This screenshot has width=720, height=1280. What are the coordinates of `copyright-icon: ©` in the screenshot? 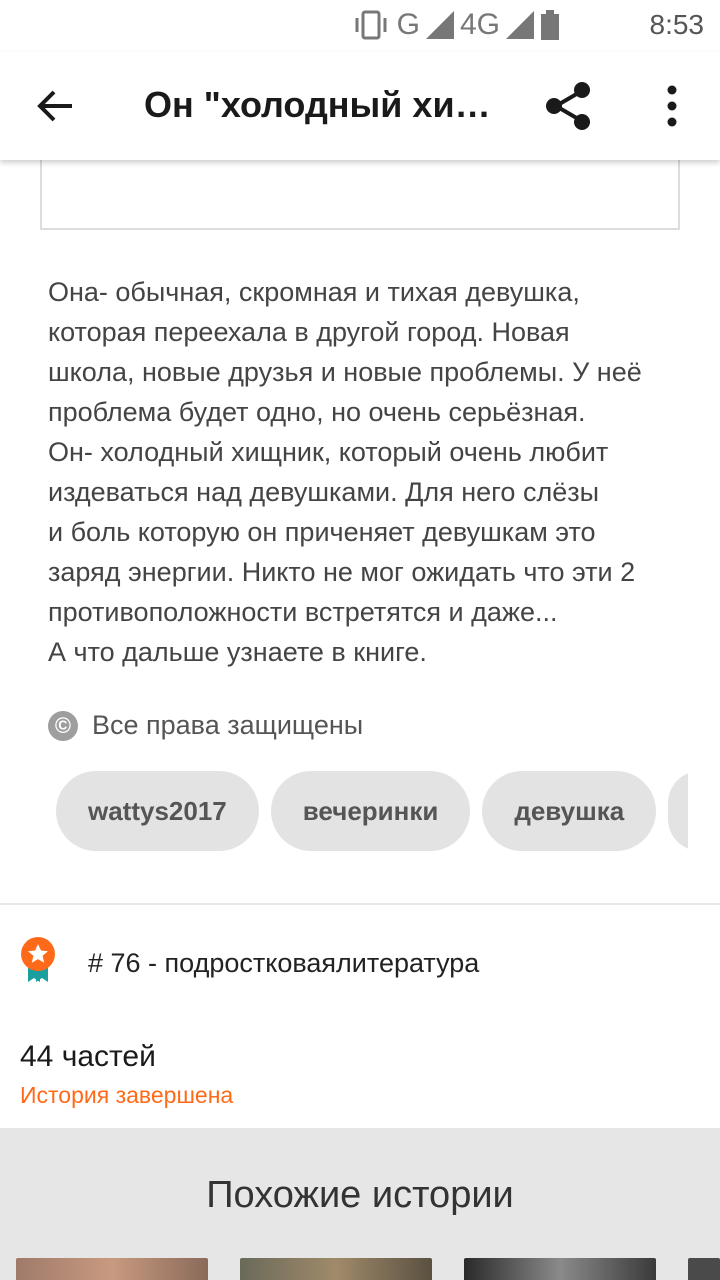 It's located at (63, 725).